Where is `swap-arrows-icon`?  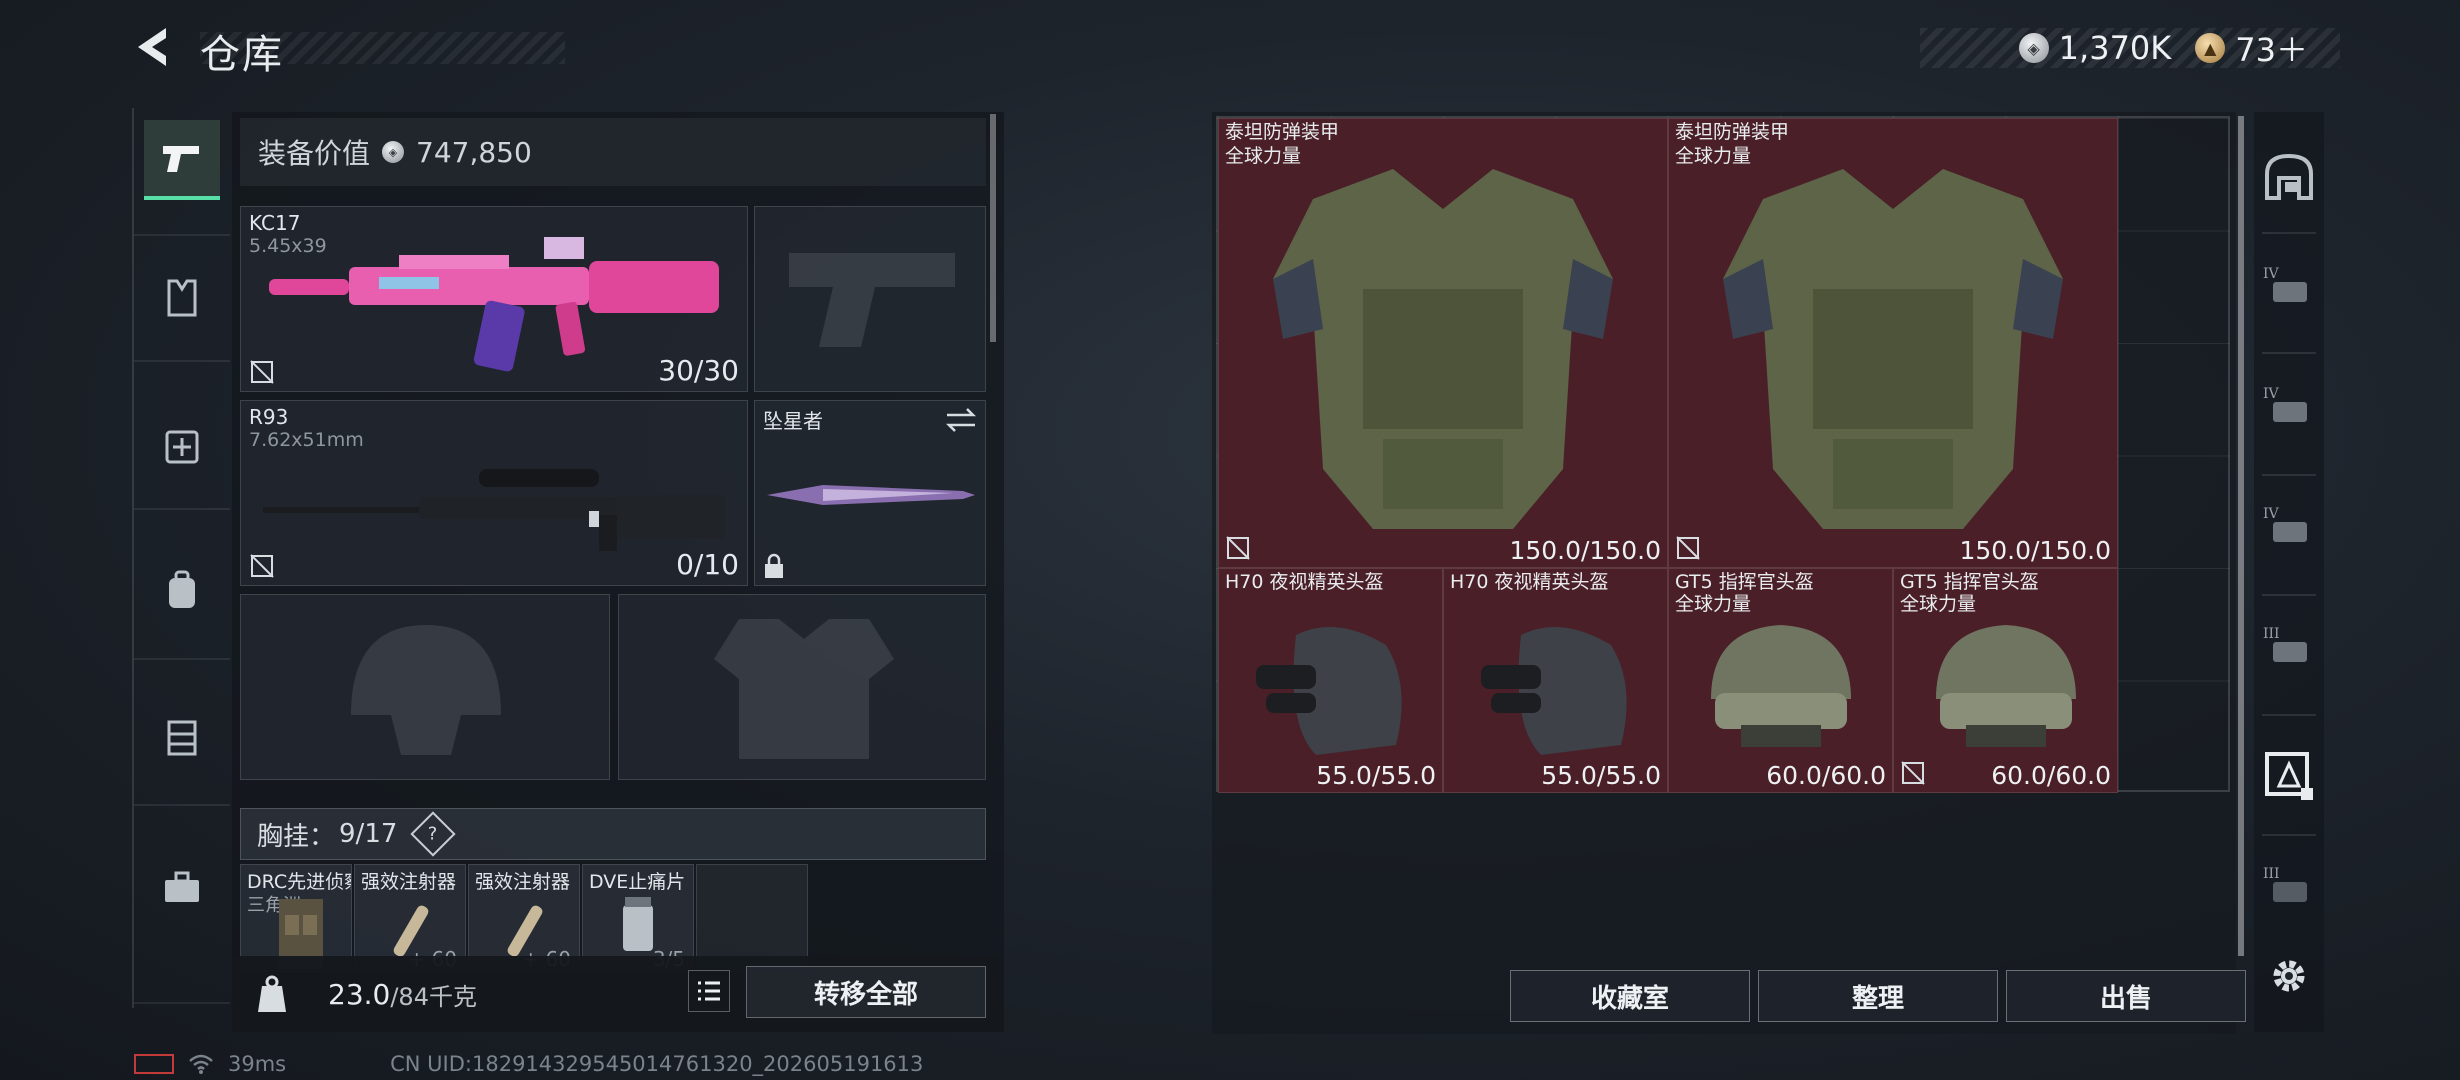 swap-arrows-icon is located at coordinates (961, 420).